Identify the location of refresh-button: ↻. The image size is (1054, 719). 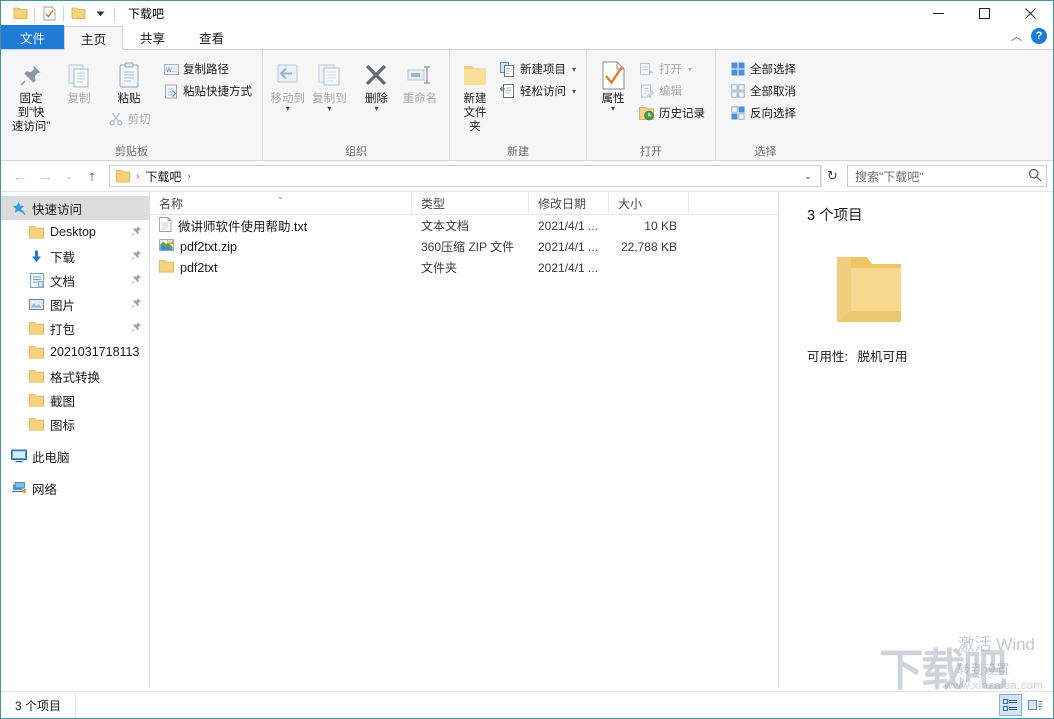
(832, 176).